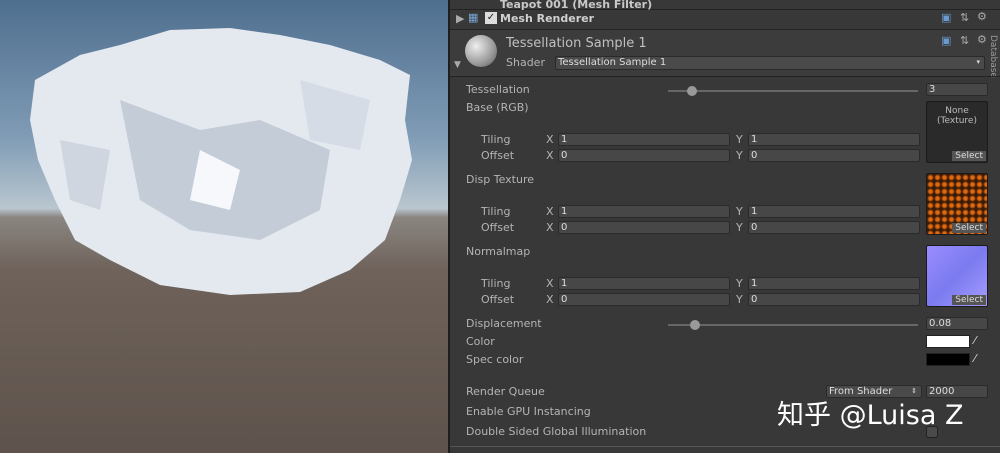 The height and width of the screenshot is (453, 1000). I want to click on tessellation-value: 3, so click(957, 89).